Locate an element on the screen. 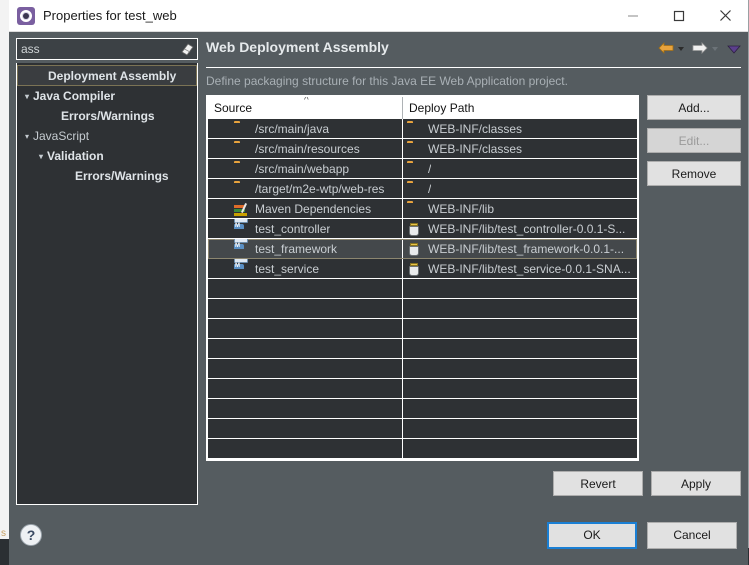 The image size is (749, 565). forward-arrow-icon is located at coordinates (700, 48).